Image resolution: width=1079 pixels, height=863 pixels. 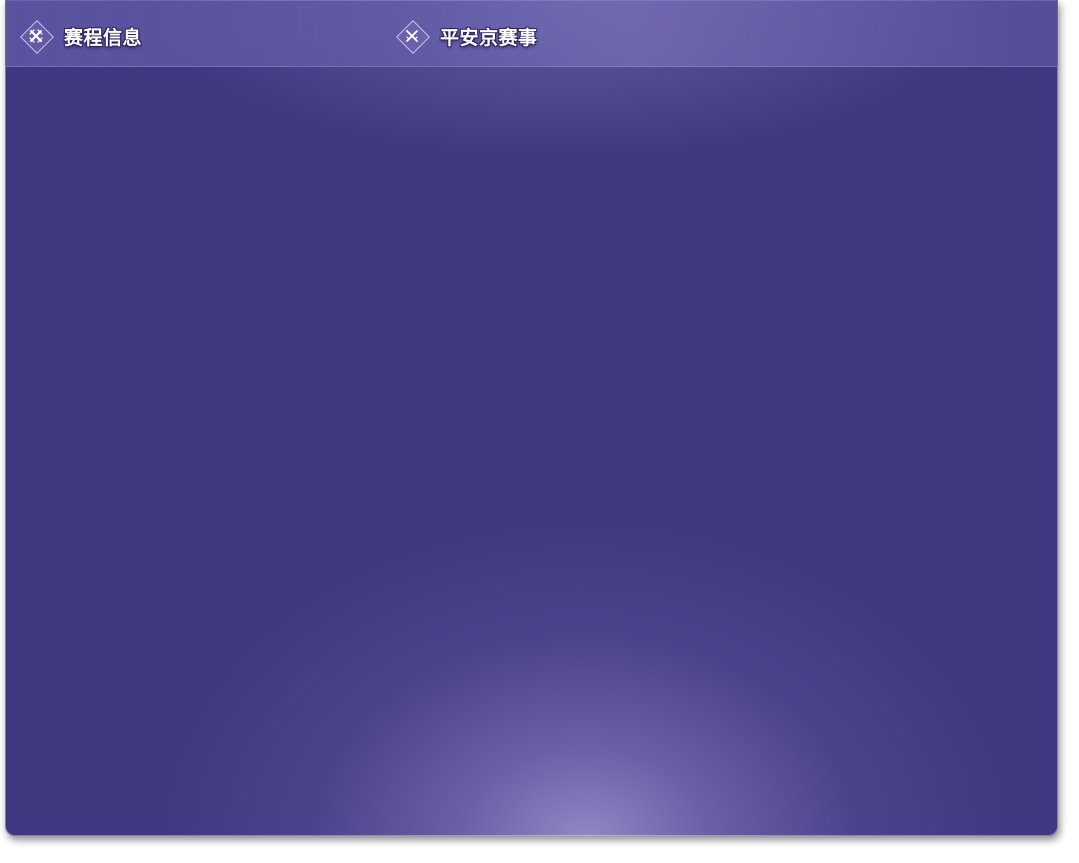 I want to click on tab-heian-kyo-events: 平安京赛事, so click(x=466, y=36).